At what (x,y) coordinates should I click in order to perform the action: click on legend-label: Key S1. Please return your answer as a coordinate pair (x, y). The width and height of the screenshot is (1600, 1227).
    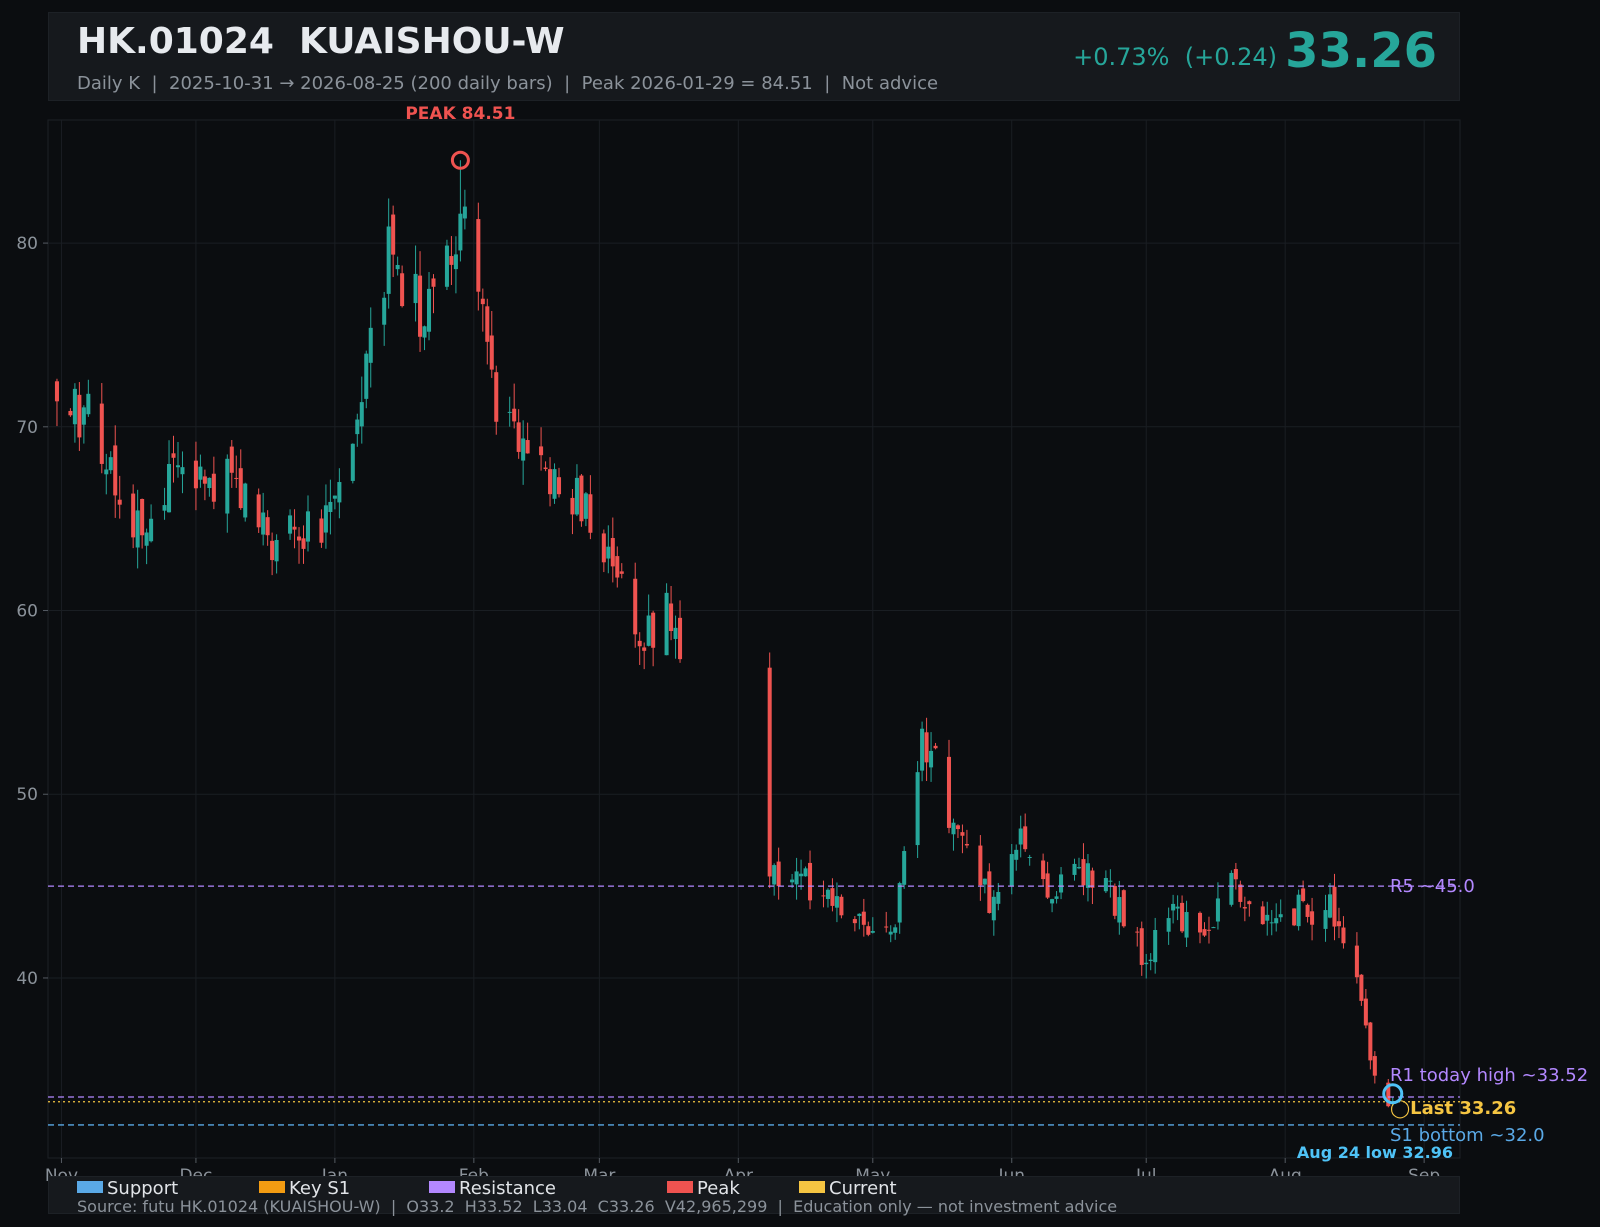
    Looking at the image, I should click on (320, 1188).